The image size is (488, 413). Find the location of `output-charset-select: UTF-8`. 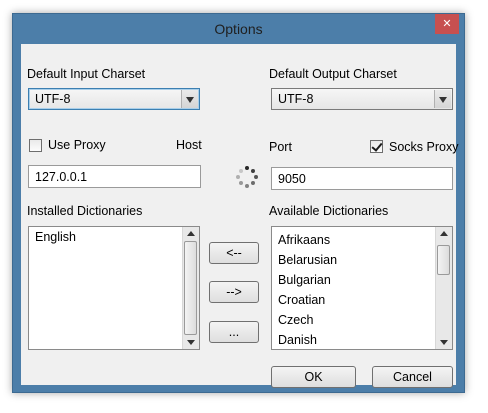

output-charset-select: UTF-8 is located at coordinates (362, 99).